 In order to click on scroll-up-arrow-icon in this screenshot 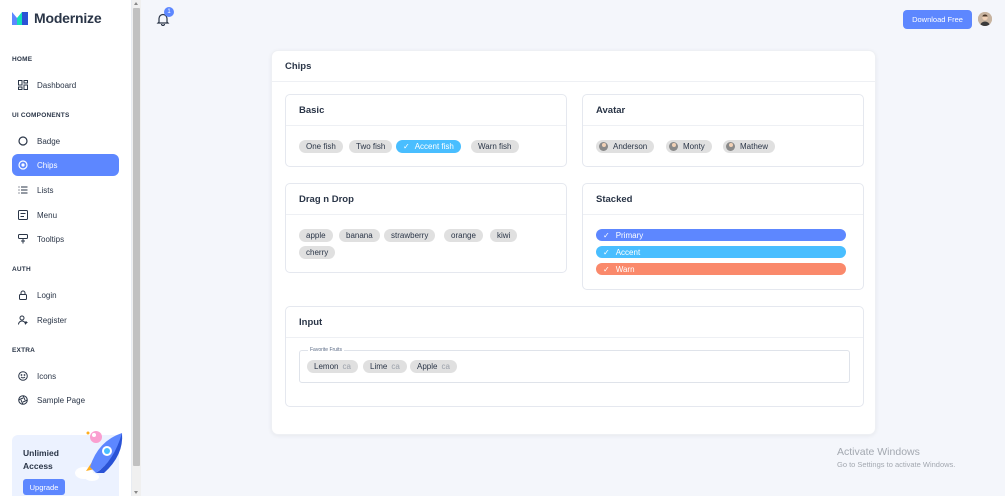, I will do `click(136, 3)`.